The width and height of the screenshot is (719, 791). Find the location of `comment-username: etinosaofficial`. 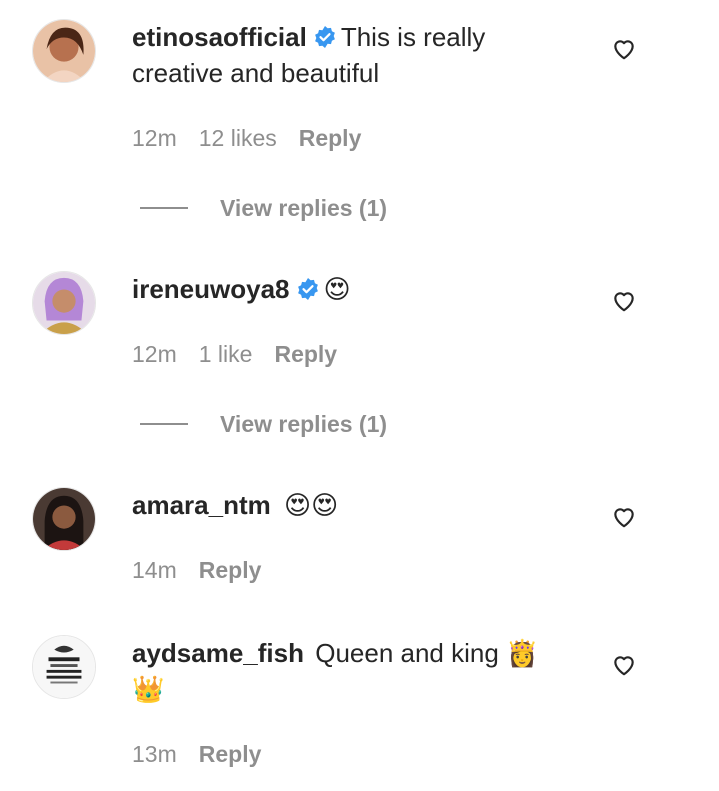

comment-username: etinosaofficial is located at coordinates (219, 37).